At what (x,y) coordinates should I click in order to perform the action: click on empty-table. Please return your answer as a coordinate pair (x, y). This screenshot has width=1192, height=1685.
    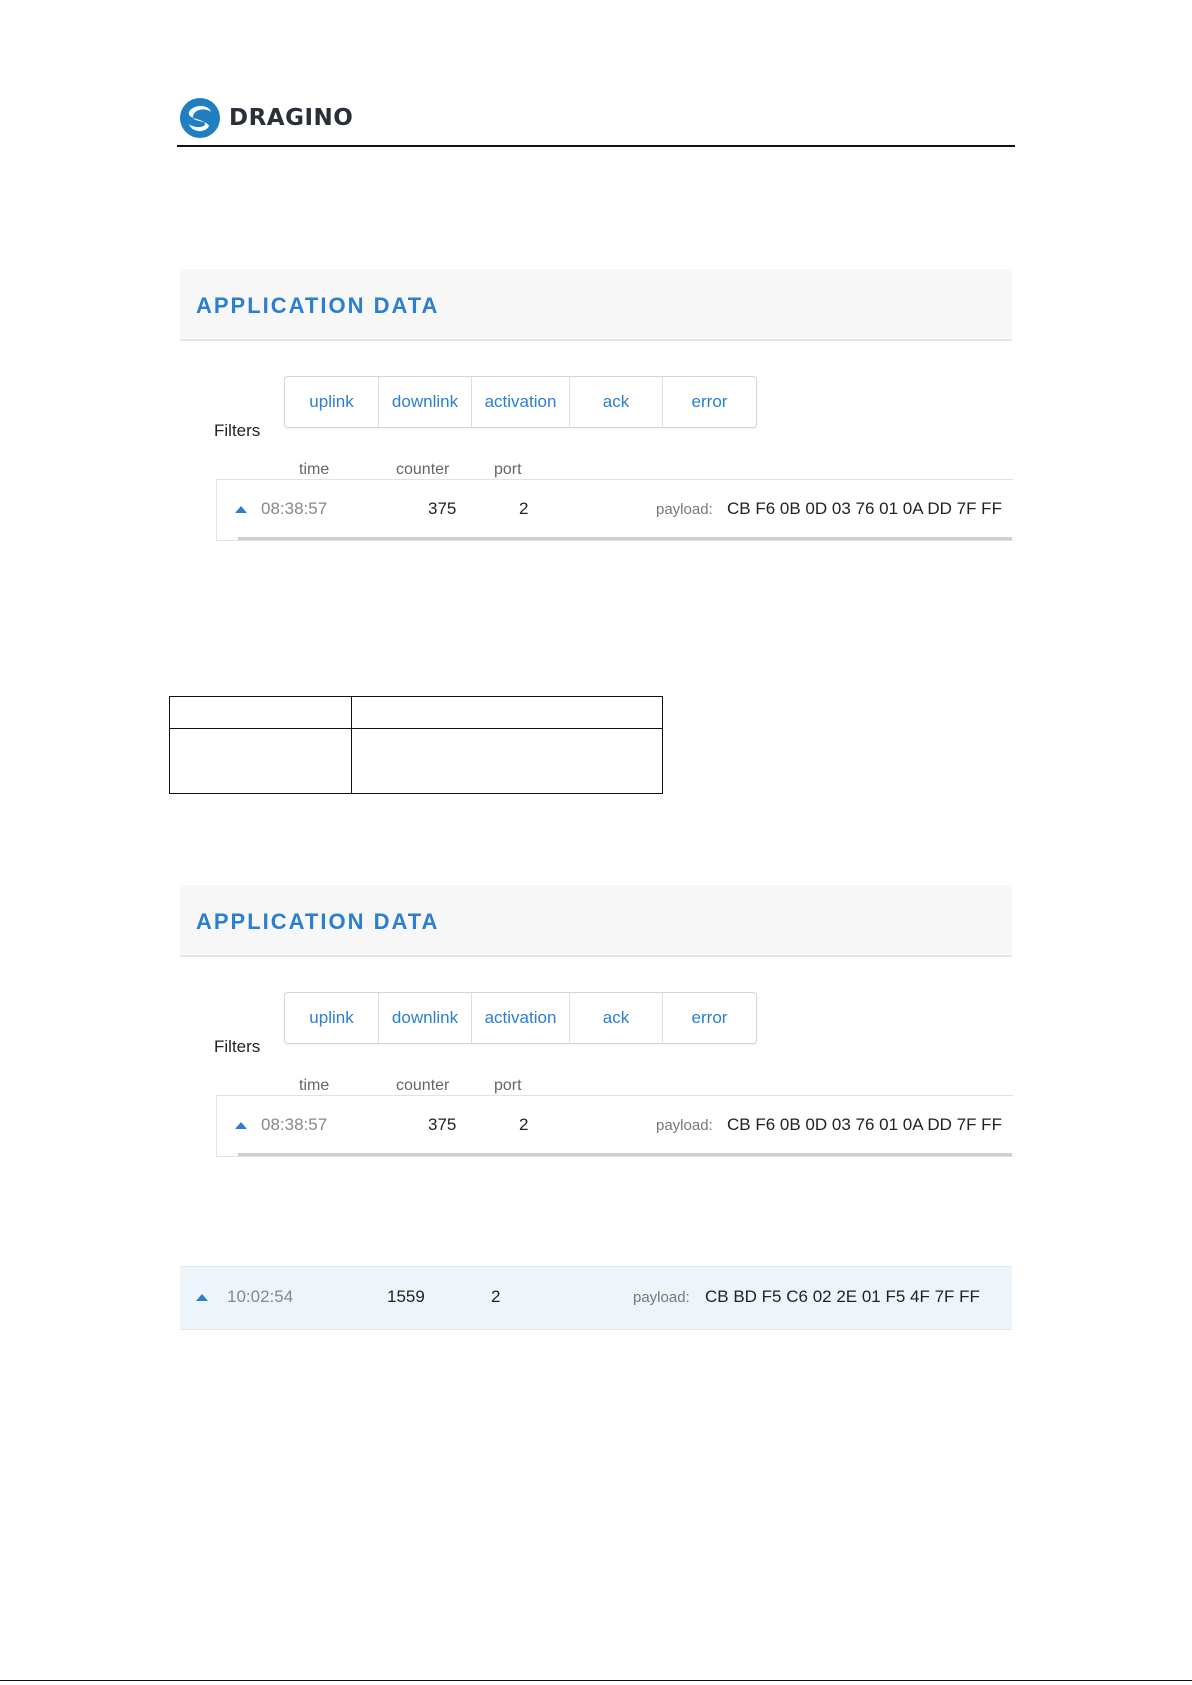
    Looking at the image, I should click on (416, 745).